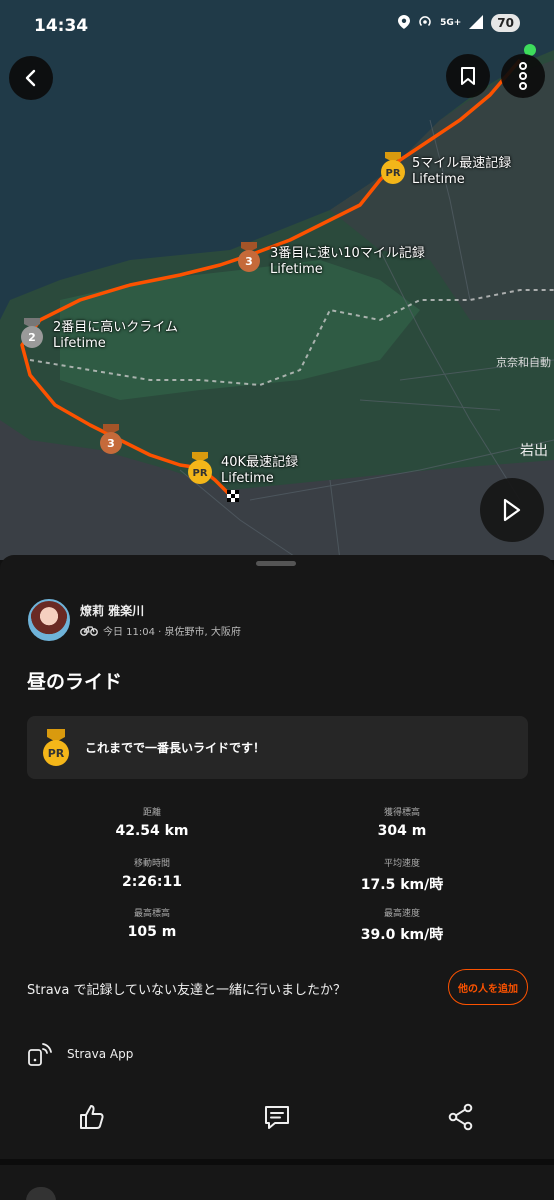 The height and width of the screenshot is (1200, 554). Describe the element at coordinates (260, 462) in the screenshot. I see `achievement-title: 40K最速記録` at that location.